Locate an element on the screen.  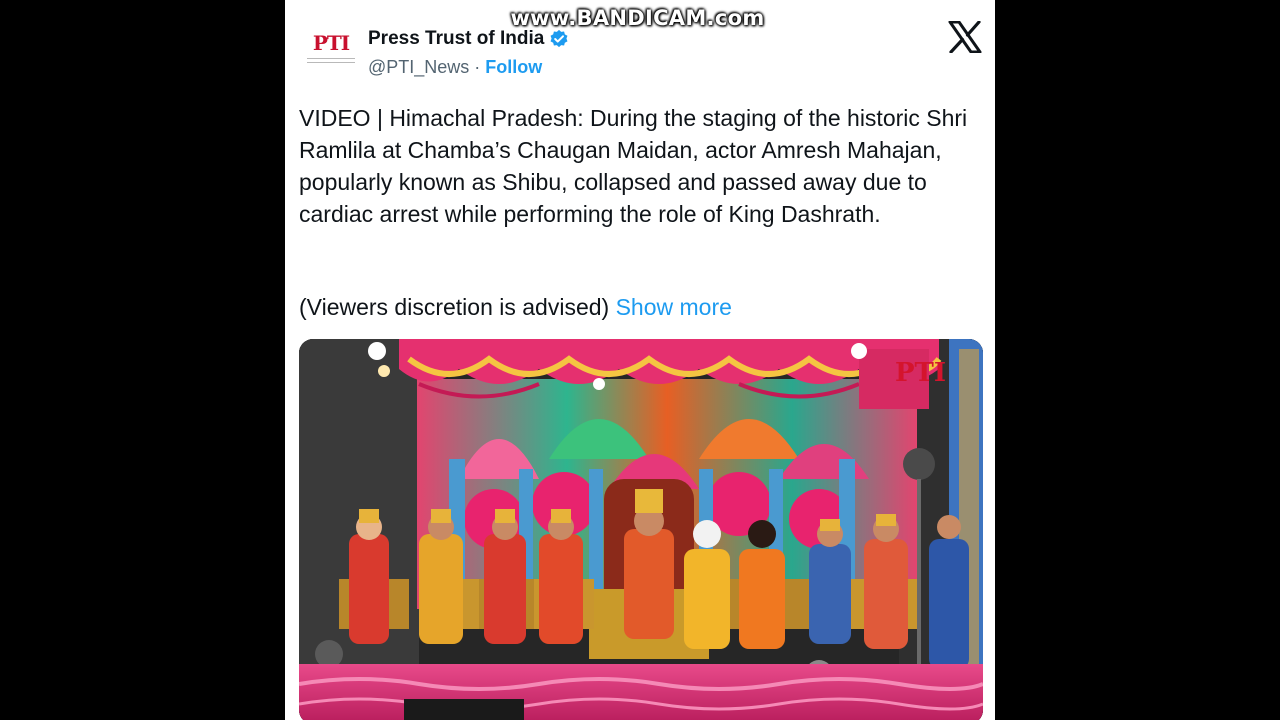
author-avatar: PTI is located at coordinates (331, 53).